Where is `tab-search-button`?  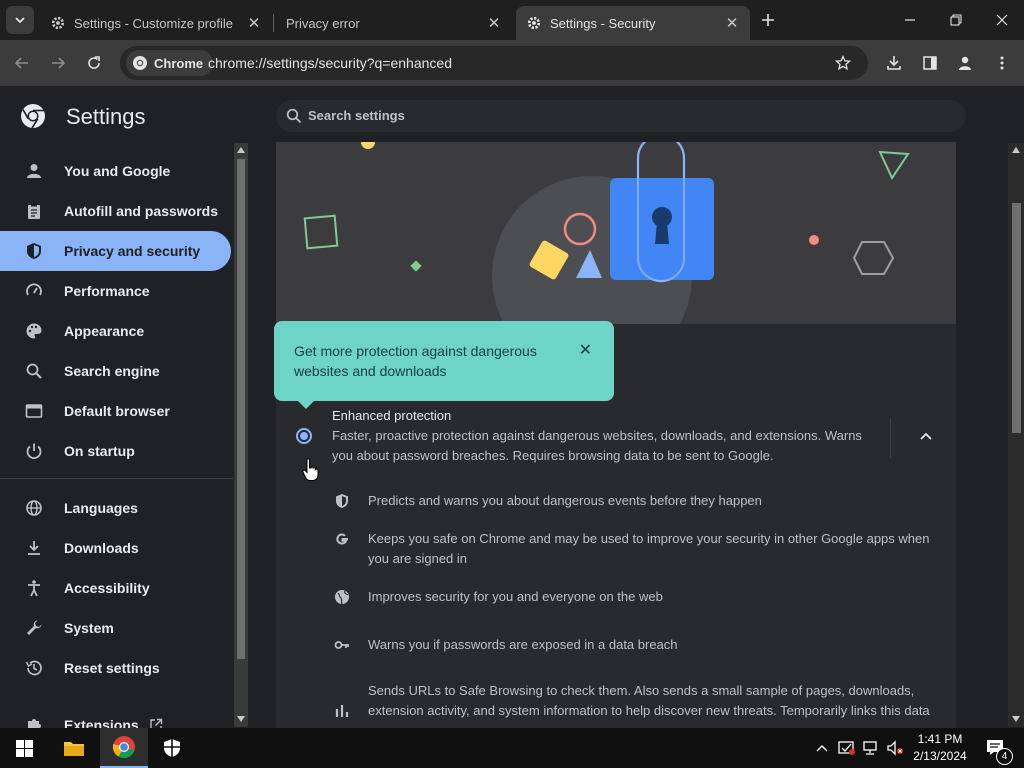 tab-search-button is located at coordinates (20, 20).